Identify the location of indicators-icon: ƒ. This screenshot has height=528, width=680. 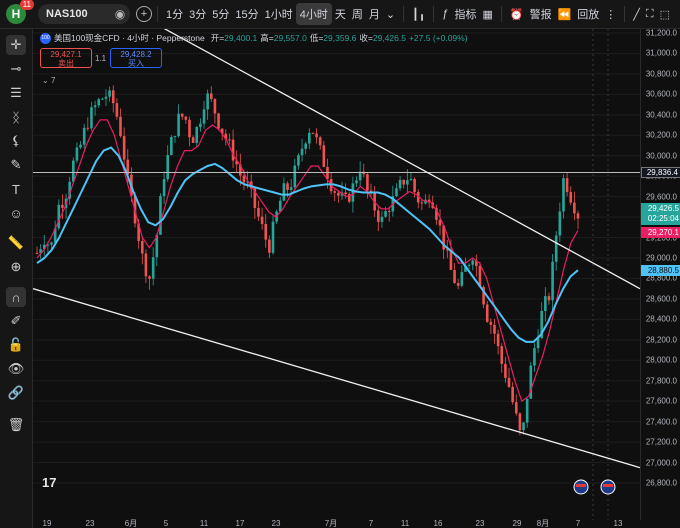
(445, 14).